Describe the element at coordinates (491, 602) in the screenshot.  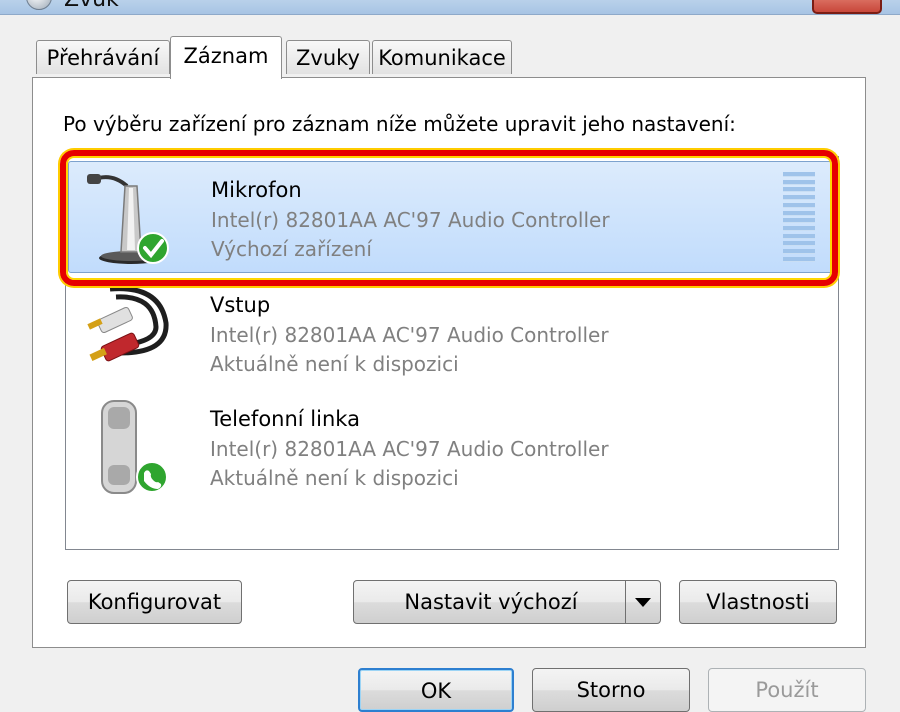
I see `set-default-label: Nastavit výchozí` at that location.